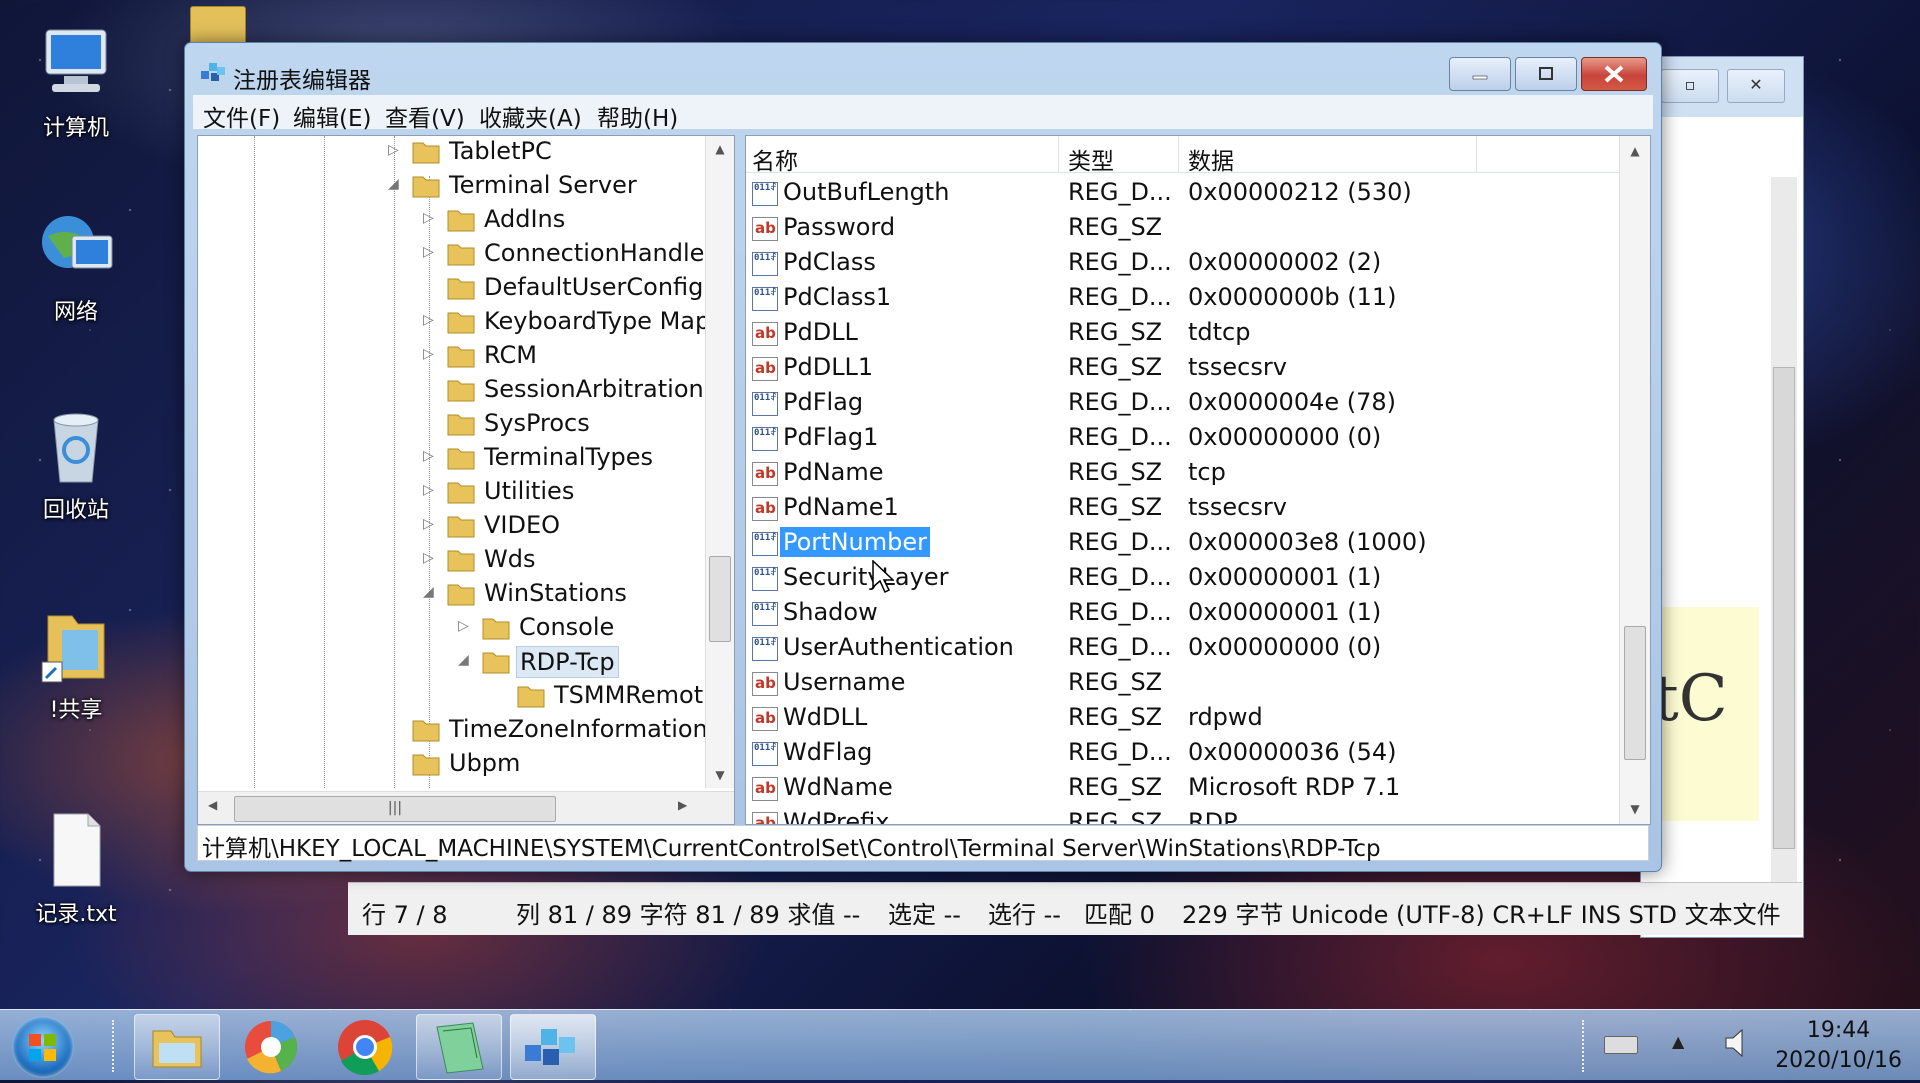 Image resolution: width=1920 pixels, height=1083 pixels. I want to click on tree-vertical-scrollbar: ▲ ▼, so click(719, 462).